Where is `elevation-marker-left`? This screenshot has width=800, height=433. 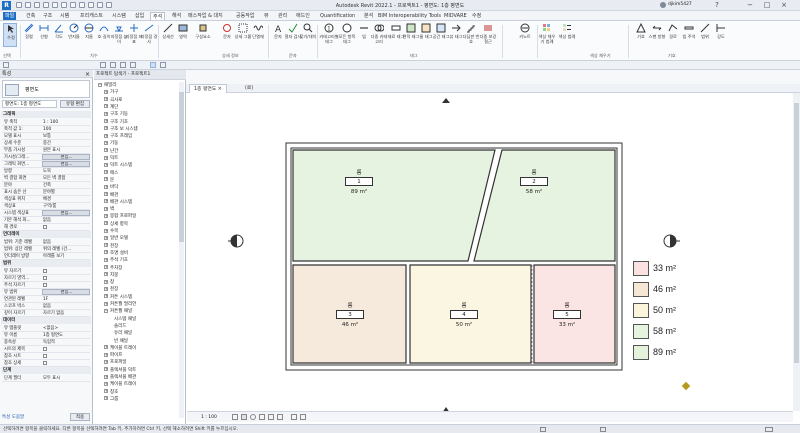 elevation-marker-left is located at coordinates (236, 241).